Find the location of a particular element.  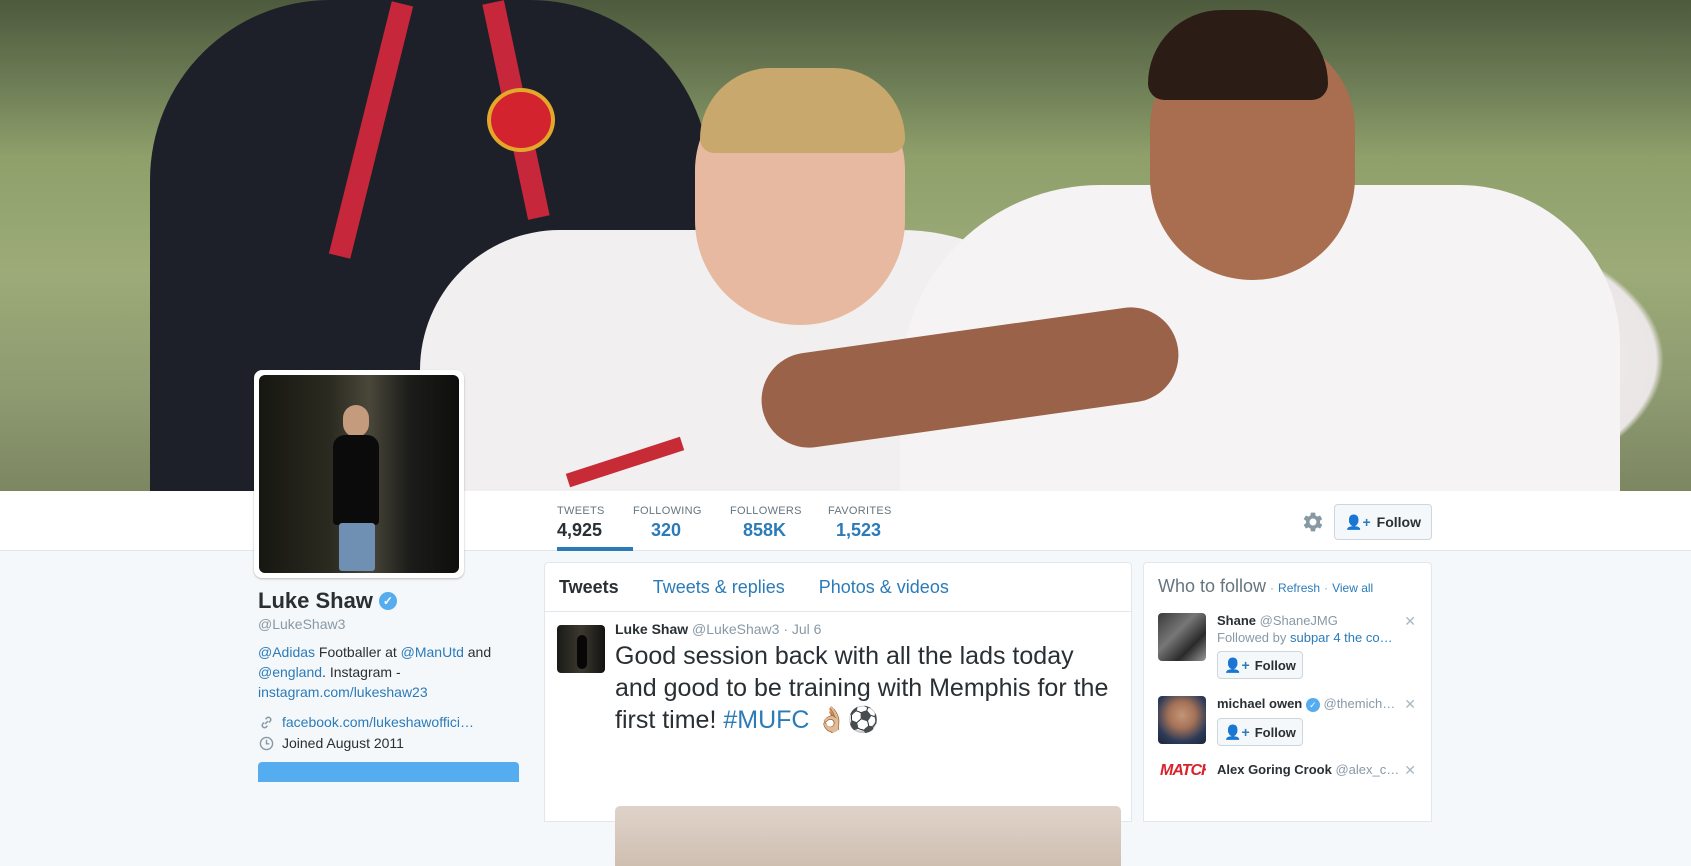

profile-avatar is located at coordinates (359, 474).